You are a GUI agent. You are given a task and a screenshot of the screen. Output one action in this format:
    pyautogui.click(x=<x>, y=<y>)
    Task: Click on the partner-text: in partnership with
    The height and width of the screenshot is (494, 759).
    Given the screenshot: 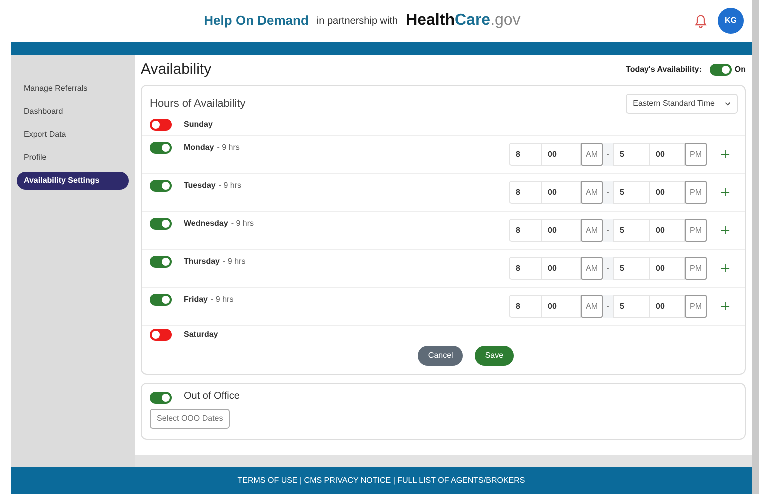 What is the action you would take?
    pyautogui.click(x=357, y=21)
    